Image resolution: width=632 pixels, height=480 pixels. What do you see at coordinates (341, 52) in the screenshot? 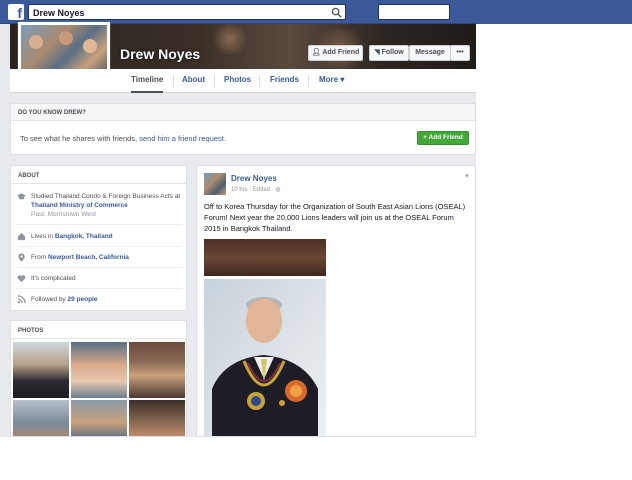
I see `add-friend-label: Add Friend` at bounding box center [341, 52].